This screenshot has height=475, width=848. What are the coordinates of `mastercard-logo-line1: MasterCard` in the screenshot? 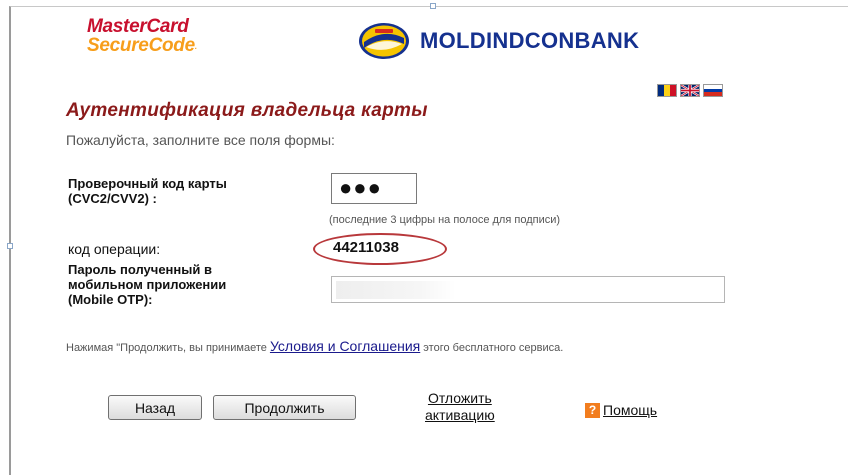 It's located at (138, 26).